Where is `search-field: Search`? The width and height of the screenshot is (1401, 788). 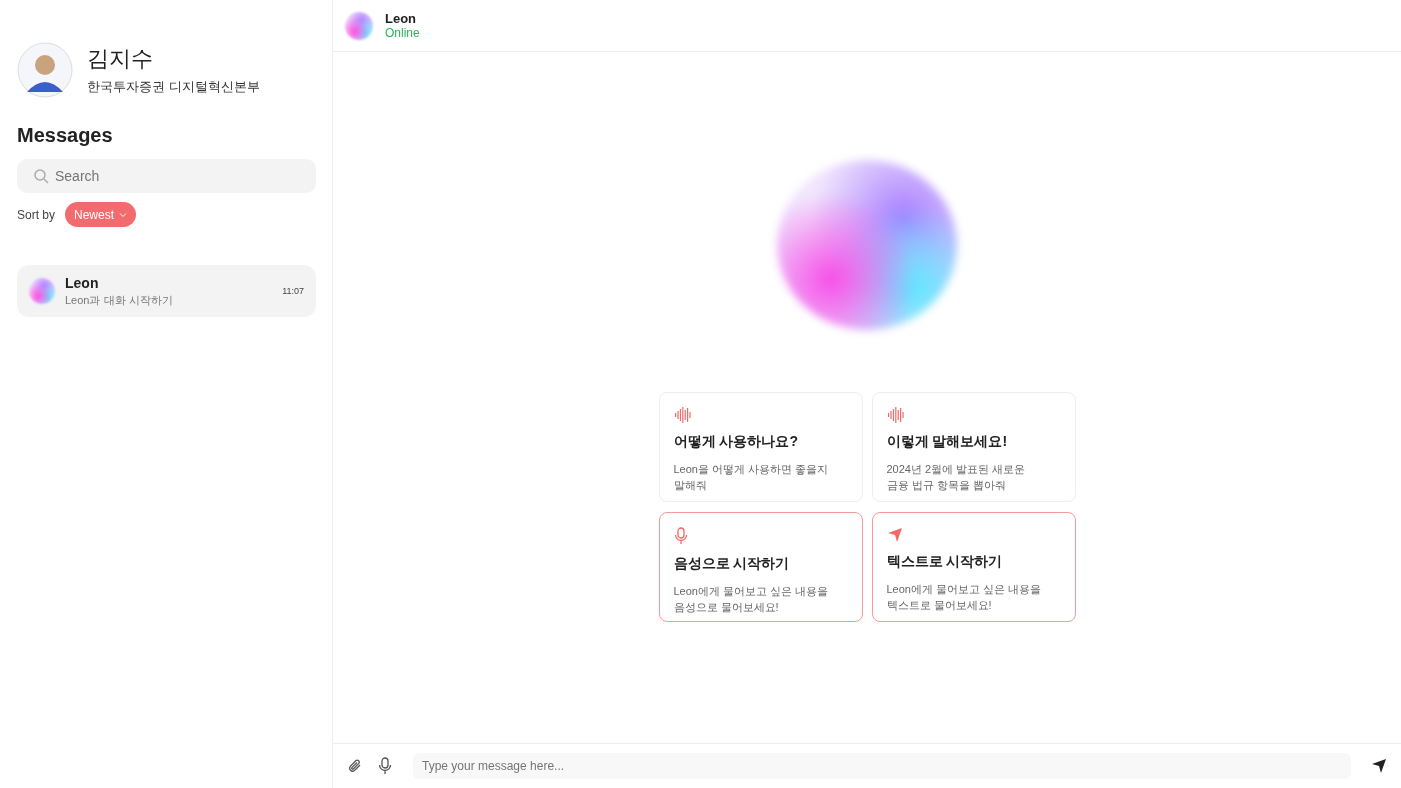
search-field: Search is located at coordinates (166, 176).